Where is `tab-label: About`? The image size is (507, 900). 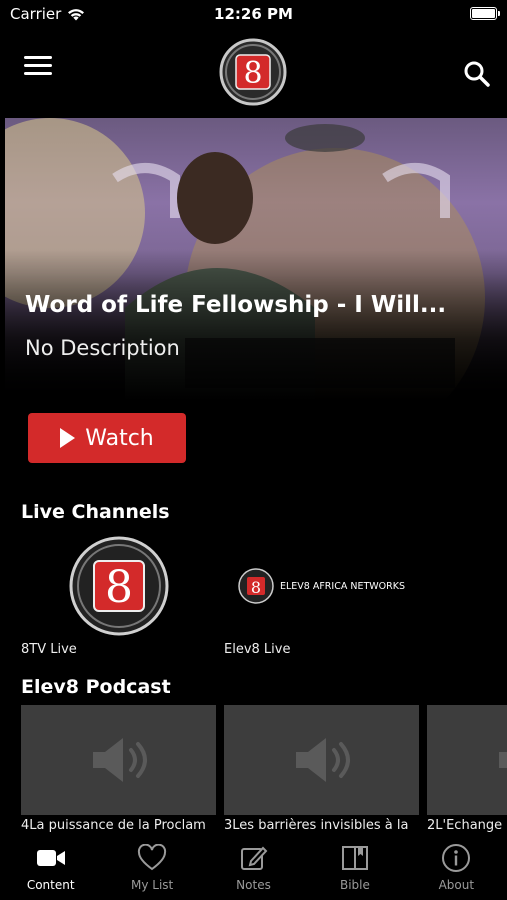 tab-label: About is located at coordinates (456, 885).